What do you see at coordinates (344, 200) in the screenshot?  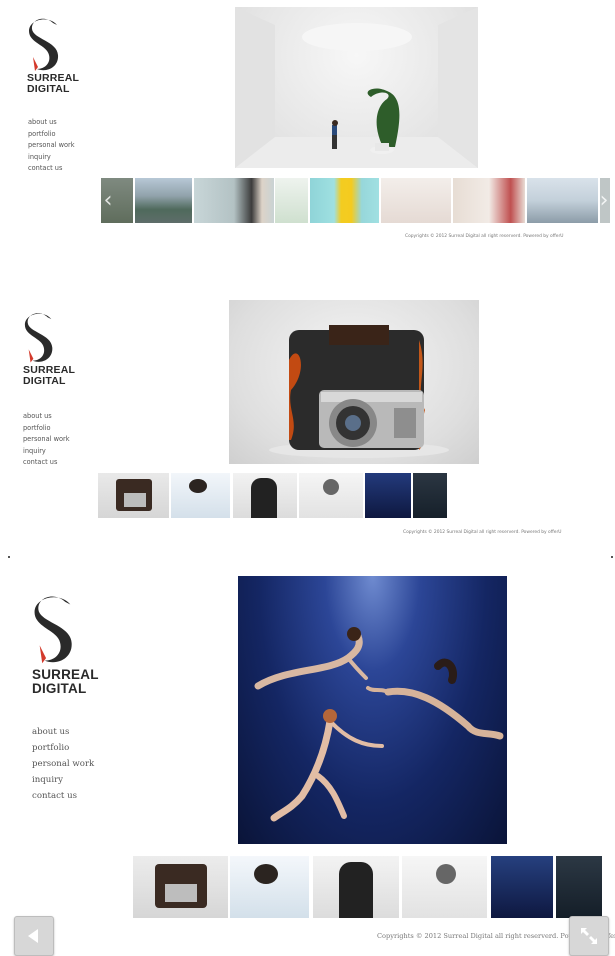 I see `thumb-woman-camera-yellow` at bounding box center [344, 200].